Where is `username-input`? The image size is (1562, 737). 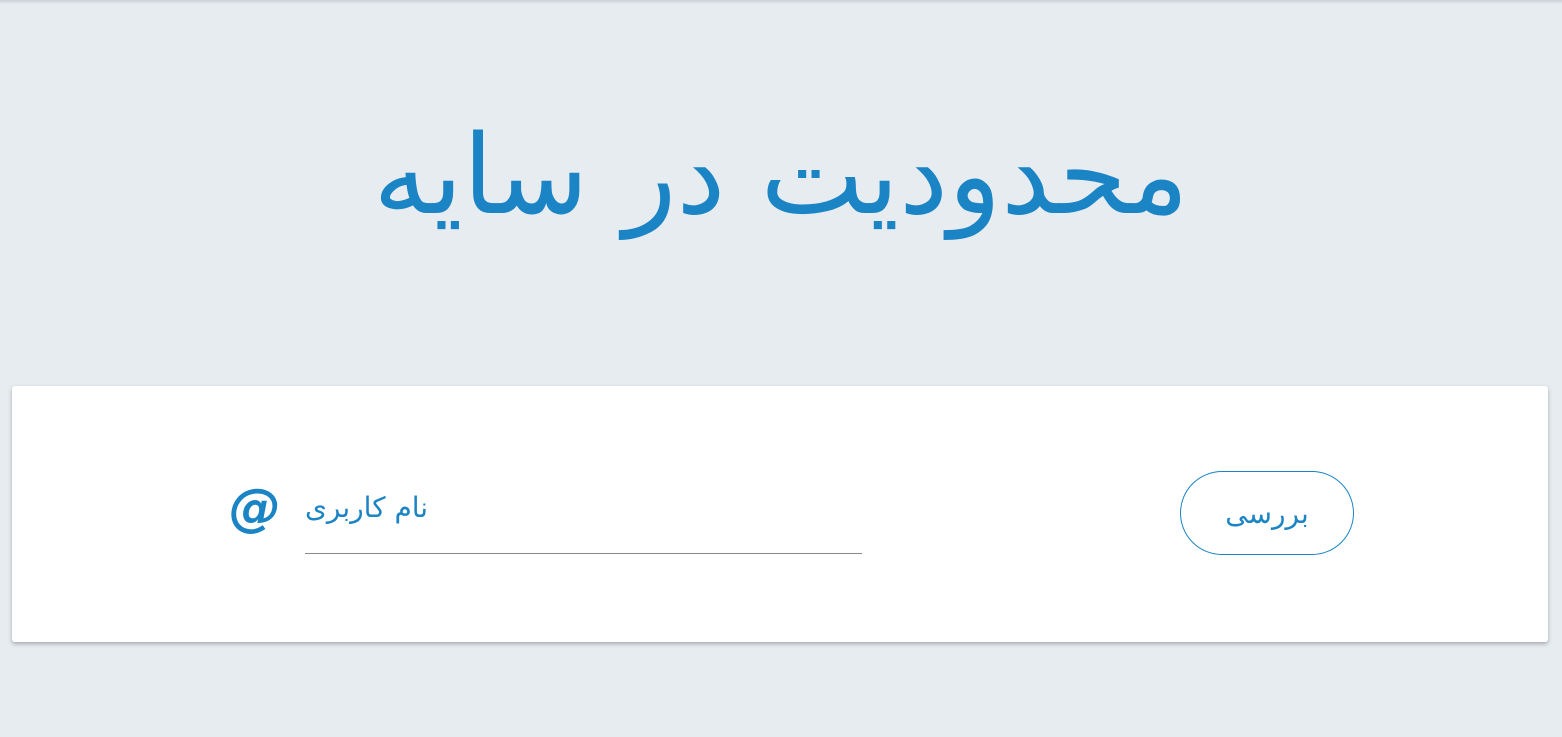
username-input is located at coordinates (583, 516).